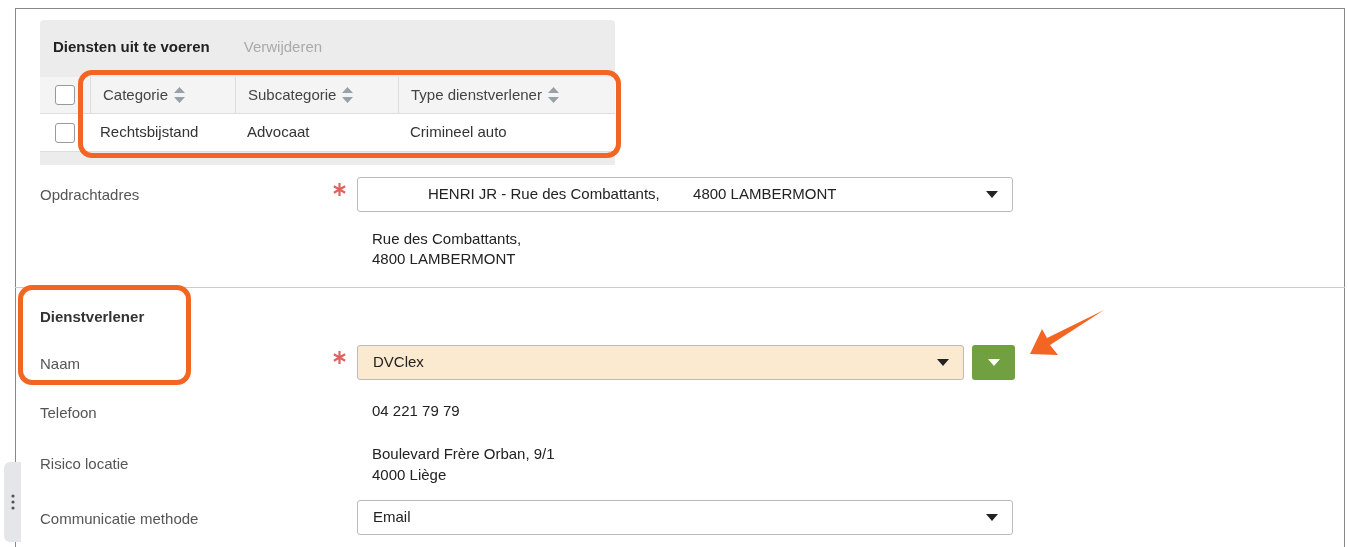  I want to click on address-text: Rue des Combattants,, so click(447, 239).